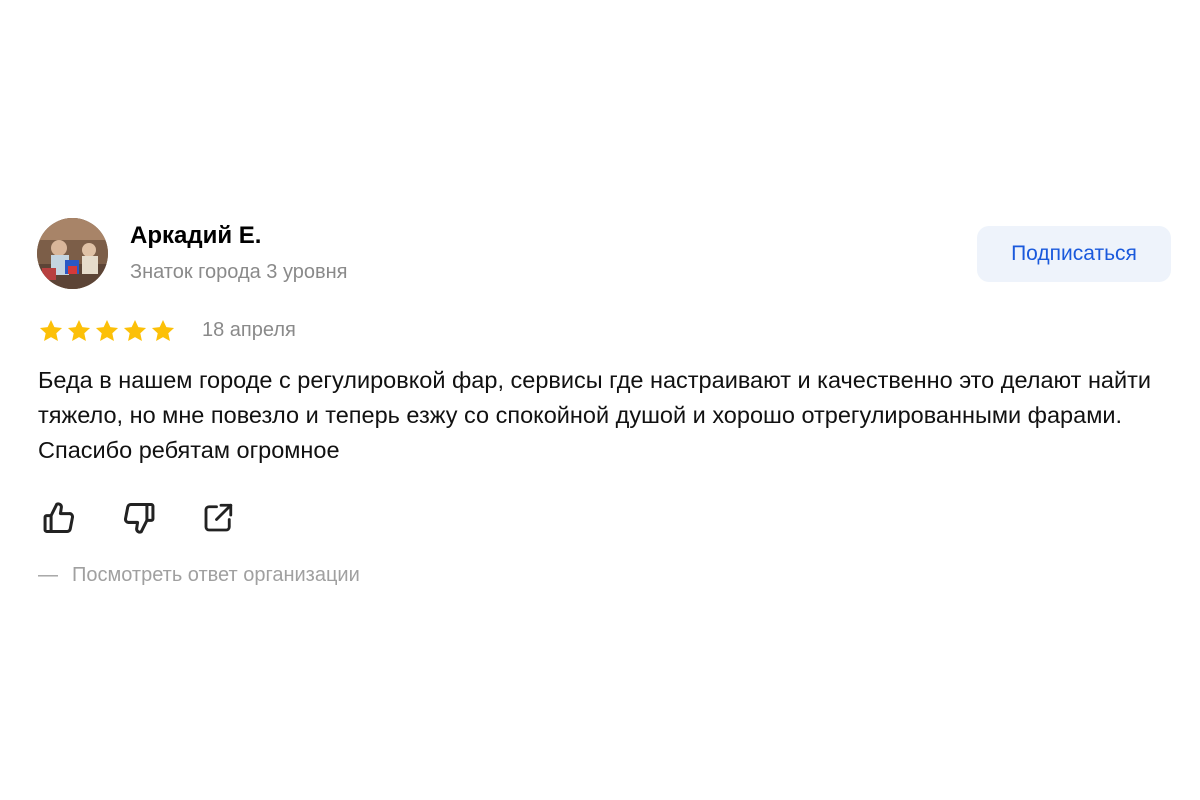  Describe the element at coordinates (195, 236) in the screenshot. I see `author-name: Аркадий Е.` at that location.